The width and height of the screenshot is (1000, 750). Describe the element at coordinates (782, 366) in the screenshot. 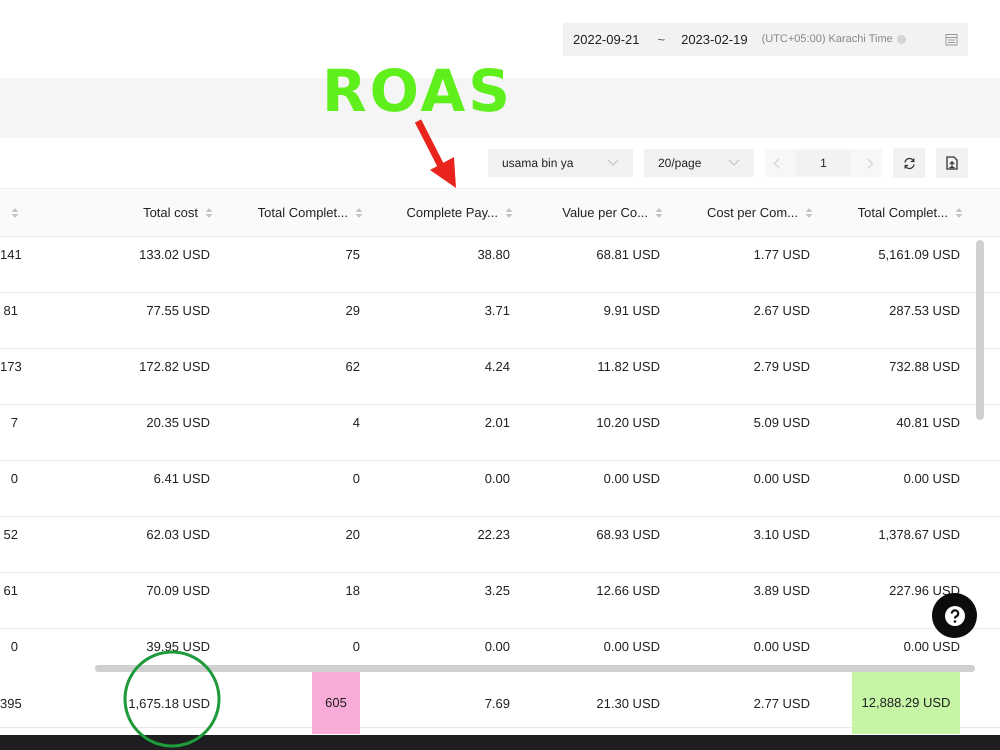

I see `table-cell: 2.79 USD` at that location.